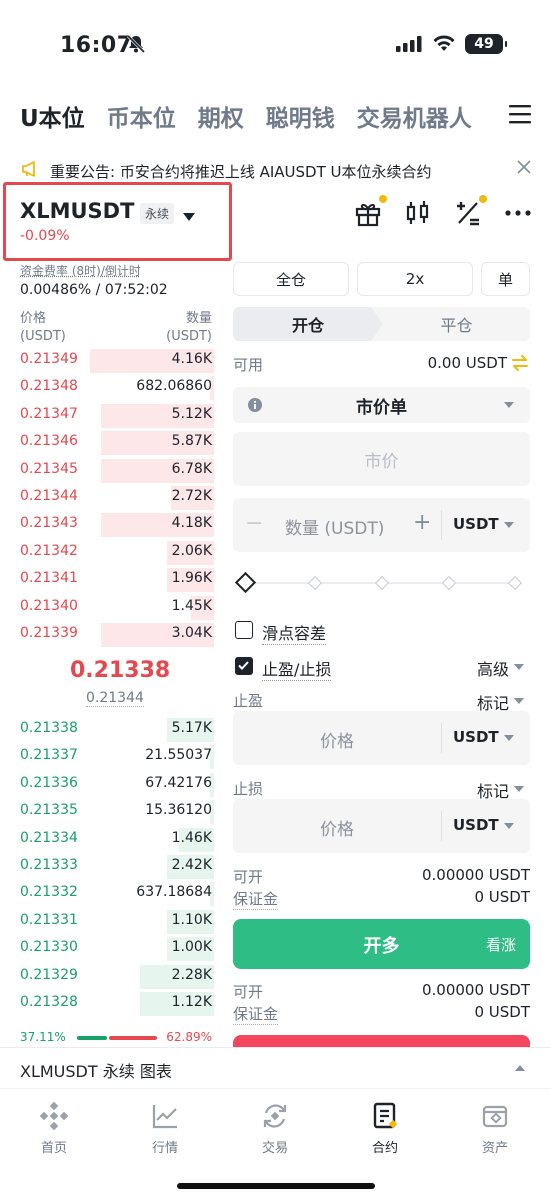  Describe the element at coordinates (414, 116) in the screenshot. I see `tab-trading-bots: 交易机器人` at that location.